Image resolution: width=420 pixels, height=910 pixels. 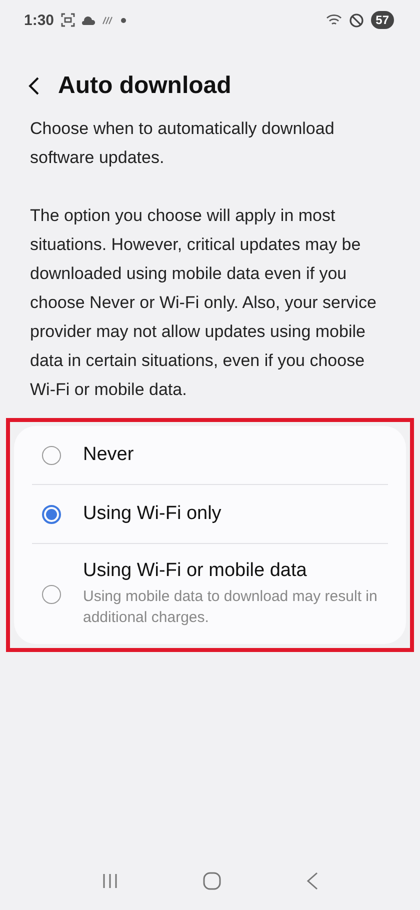 I want to click on option-row: Using Wi-Fi only, so click(x=210, y=513).